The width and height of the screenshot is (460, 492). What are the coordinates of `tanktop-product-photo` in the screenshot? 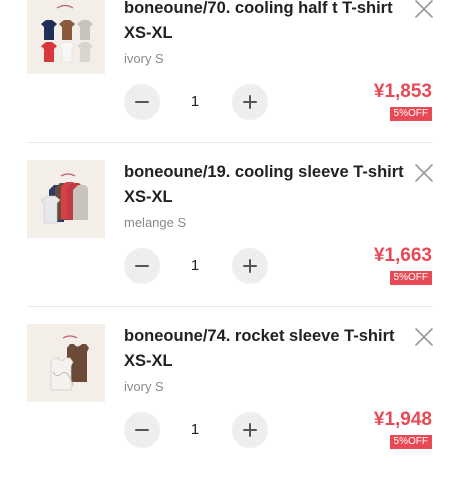 It's located at (66, 363).